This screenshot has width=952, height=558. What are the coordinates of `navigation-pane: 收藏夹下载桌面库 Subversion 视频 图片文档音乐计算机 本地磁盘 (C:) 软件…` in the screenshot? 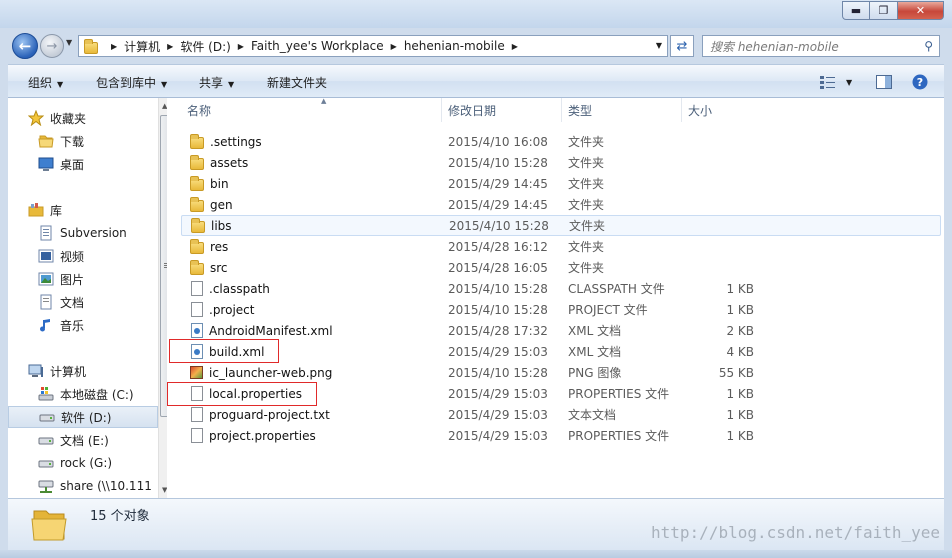 It's located at (91, 298).